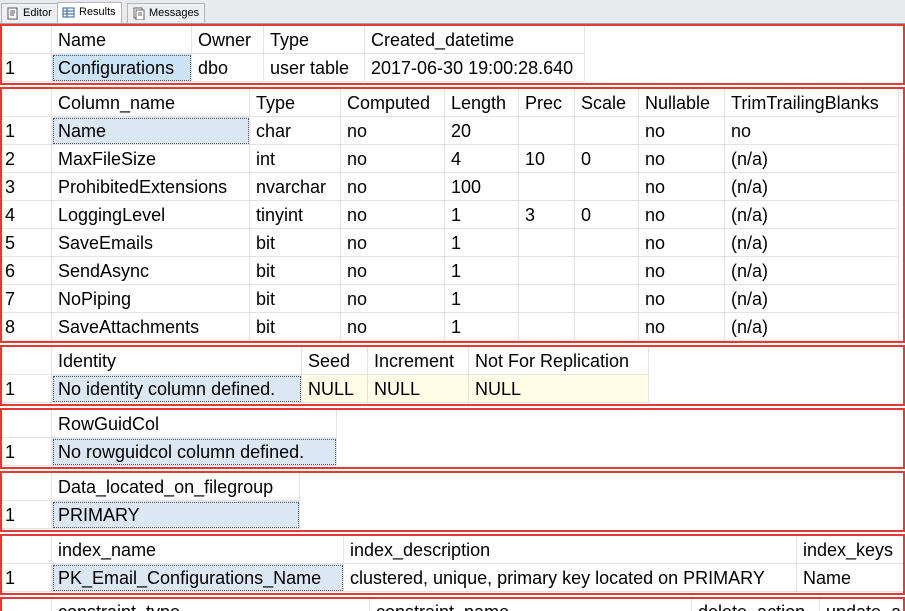 This screenshot has width=905, height=611. I want to click on column-header: RowGuidCol, so click(194, 424).